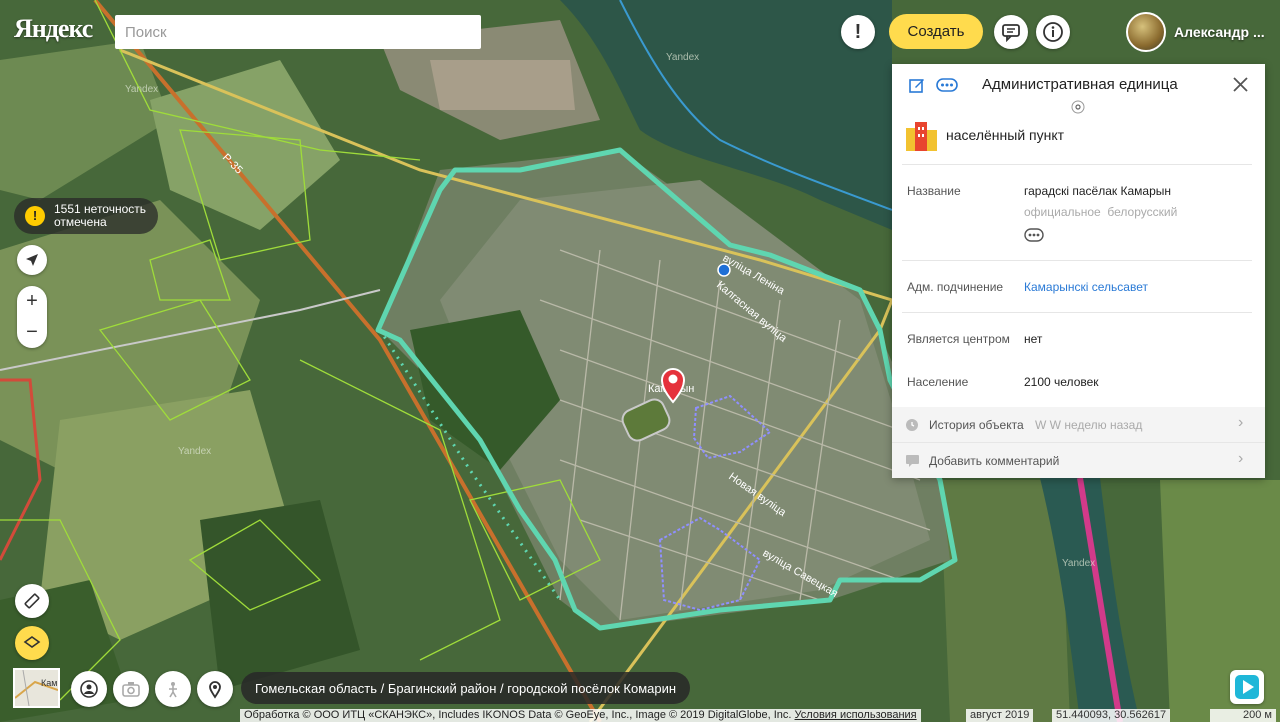  Describe the element at coordinates (1111, 715) in the screenshot. I see `coordinates: 51.440093, 30.562617` at that location.